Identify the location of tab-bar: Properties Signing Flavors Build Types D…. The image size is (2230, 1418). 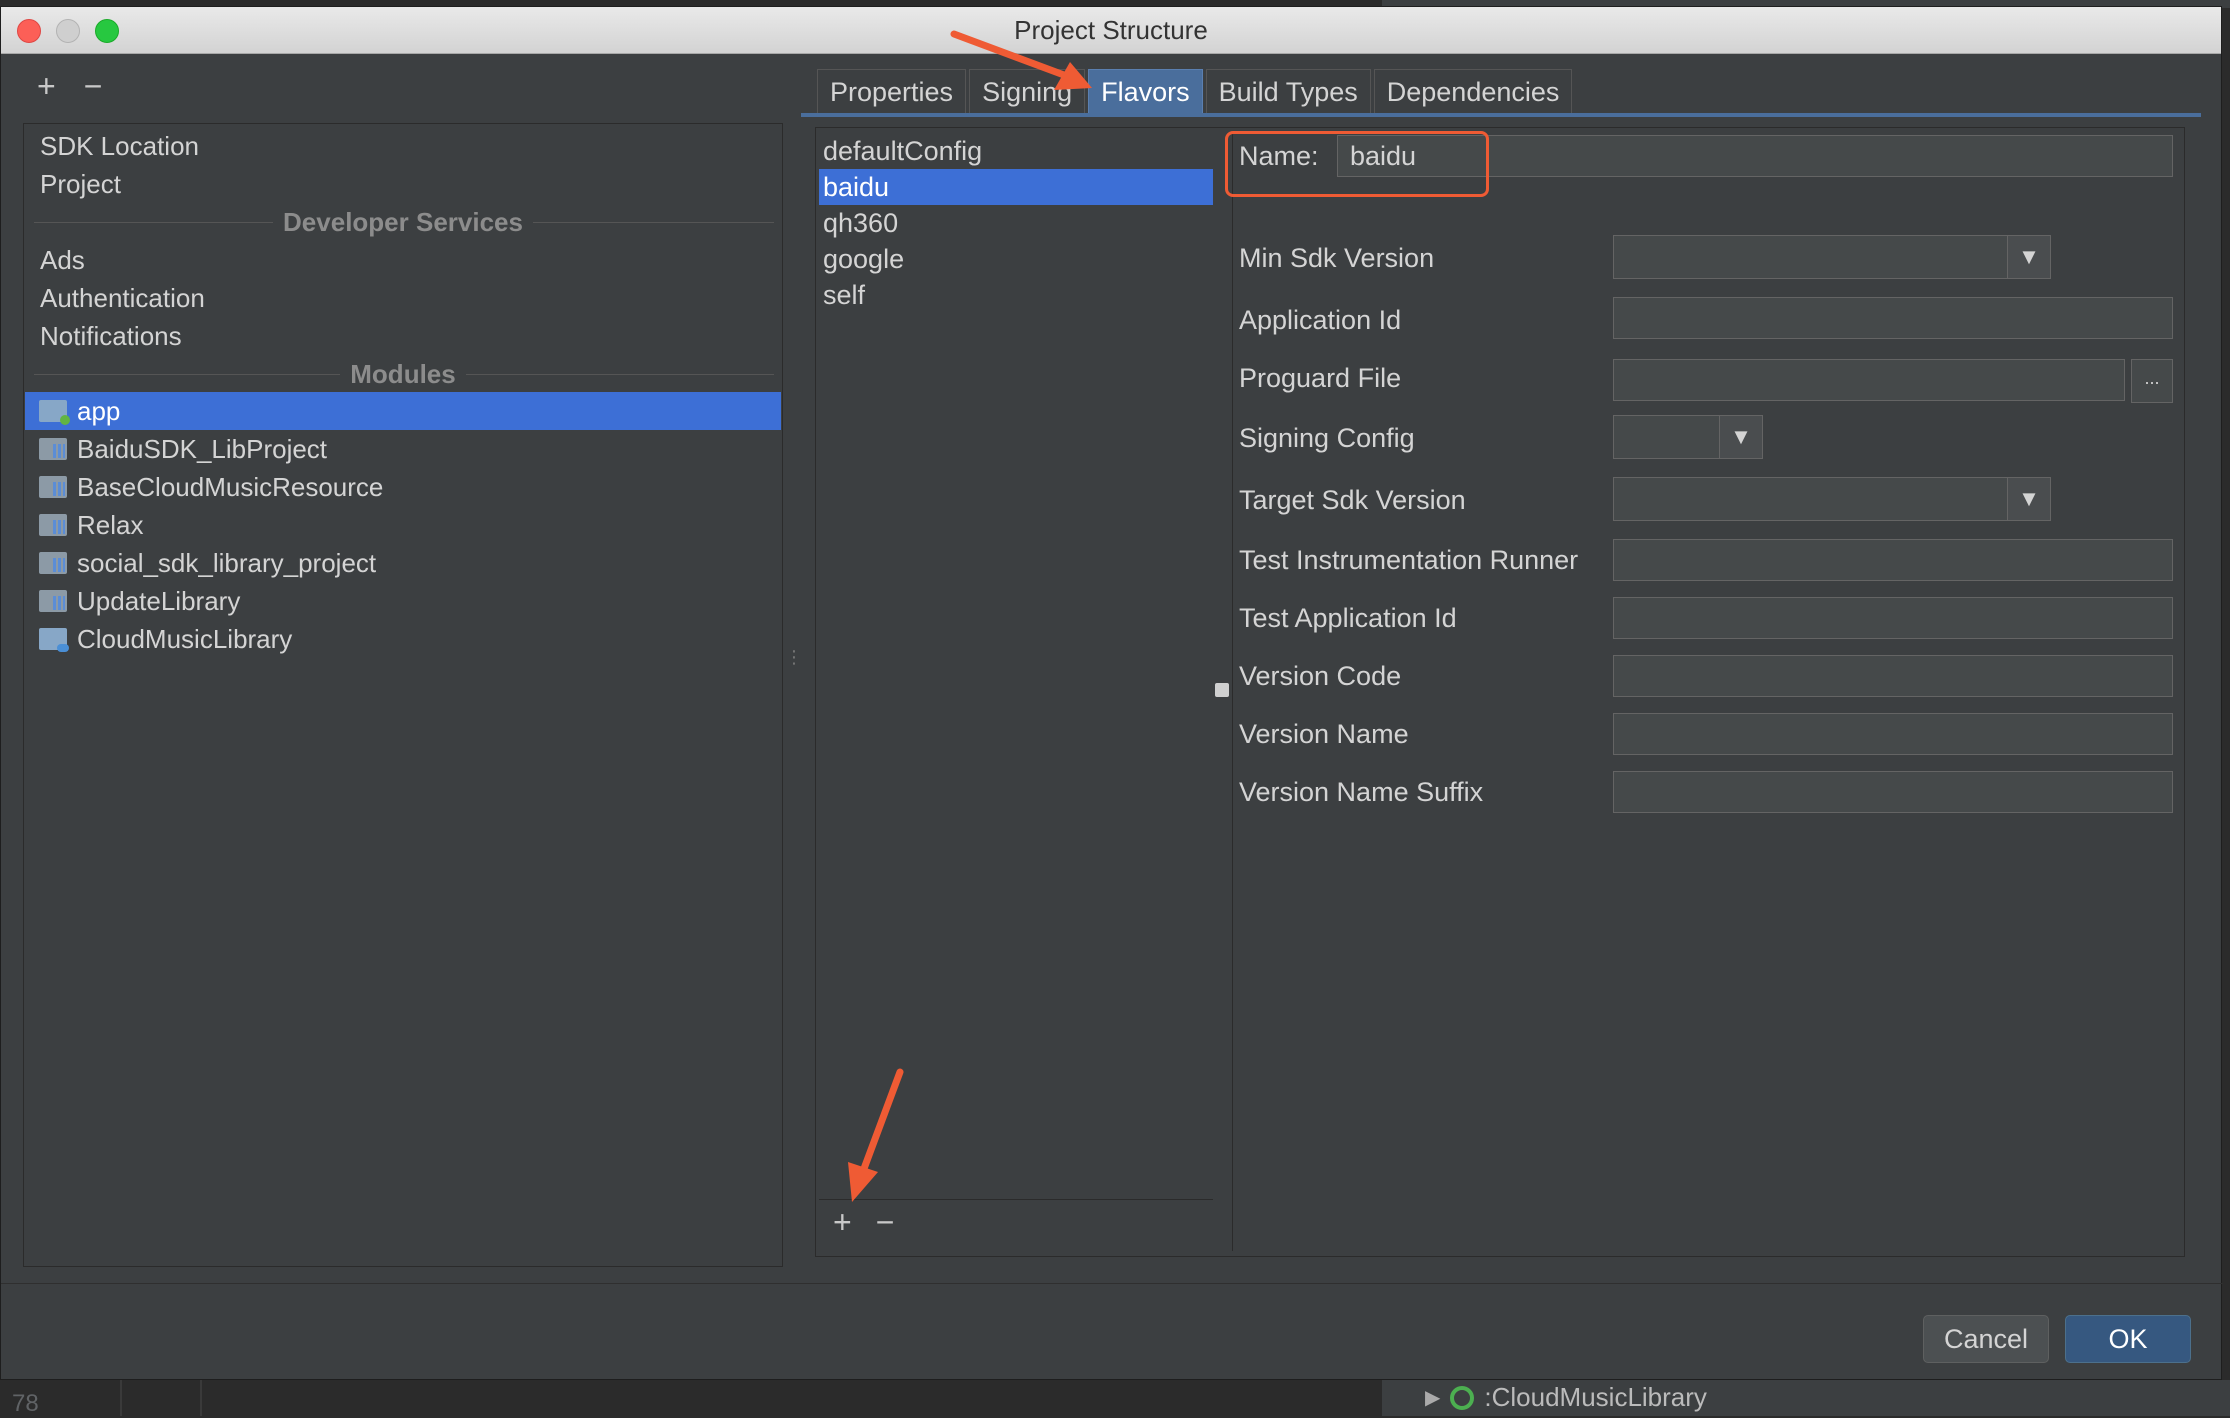
(1196, 91).